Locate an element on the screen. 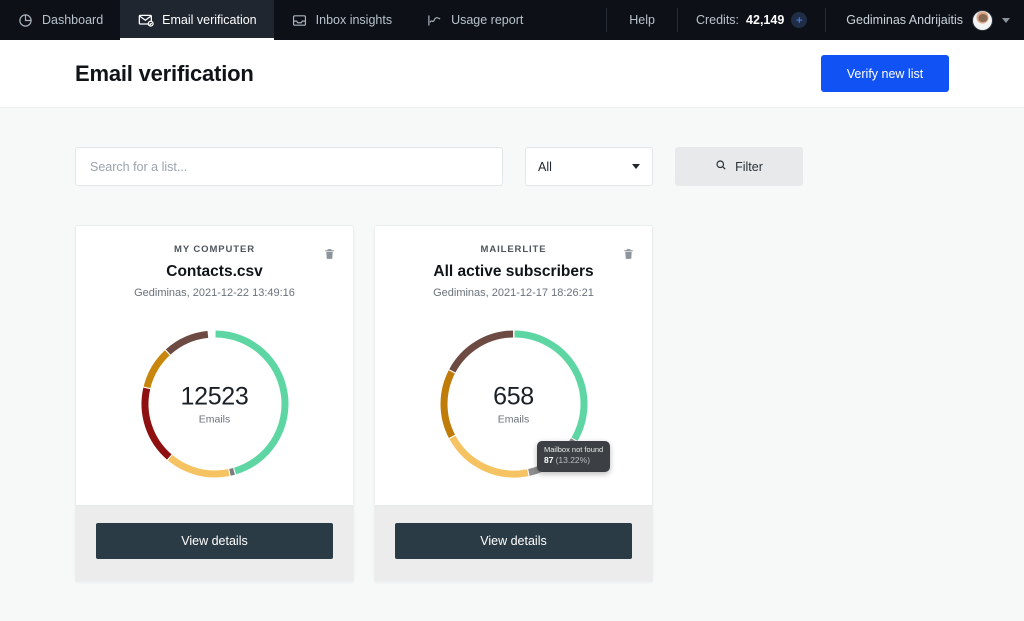 The image size is (1024, 621). filter-toolbar: All Filter is located at coordinates (512, 166).